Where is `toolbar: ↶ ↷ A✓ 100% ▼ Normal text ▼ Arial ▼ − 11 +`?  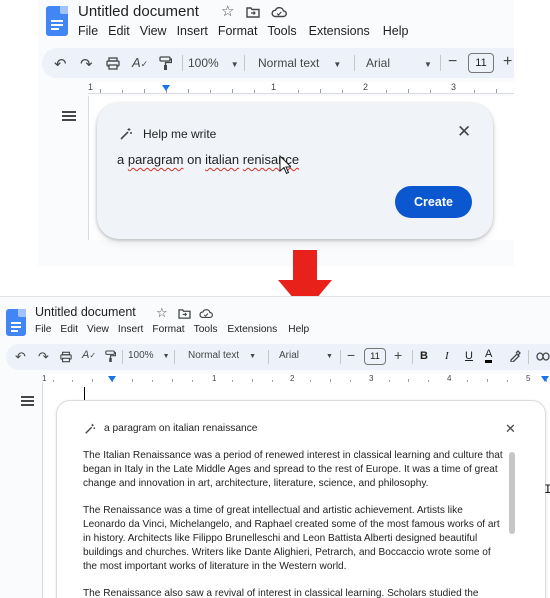 toolbar: ↶ ↷ A✓ 100% ▼ Normal text ▼ Arial ▼ − 11 + is located at coordinates (278, 63).